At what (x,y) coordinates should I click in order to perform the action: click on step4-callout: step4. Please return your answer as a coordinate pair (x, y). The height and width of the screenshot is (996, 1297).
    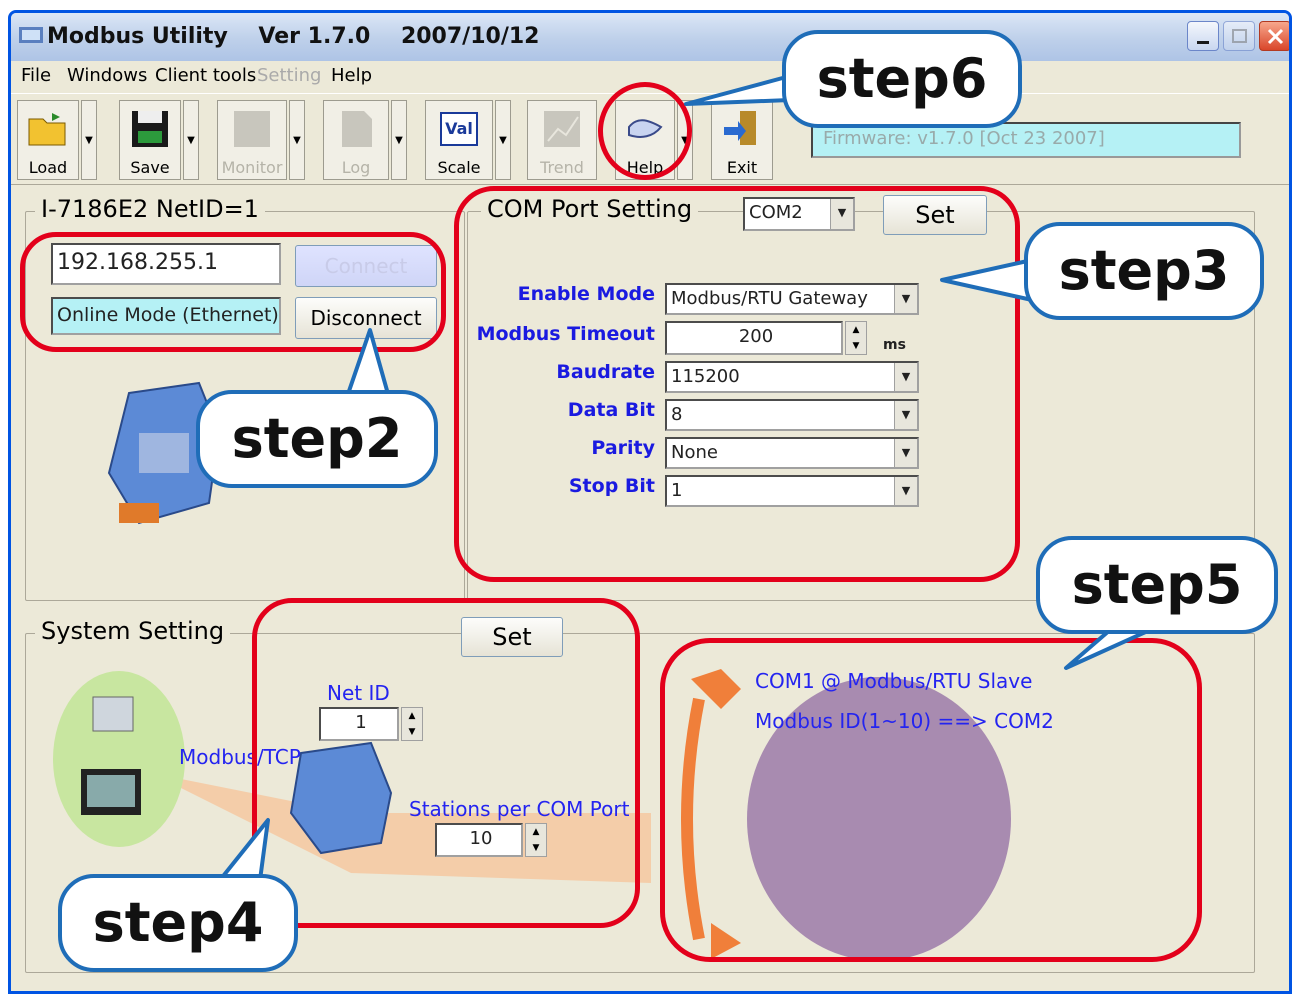
    Looking at the image, I should click on (178, 923).